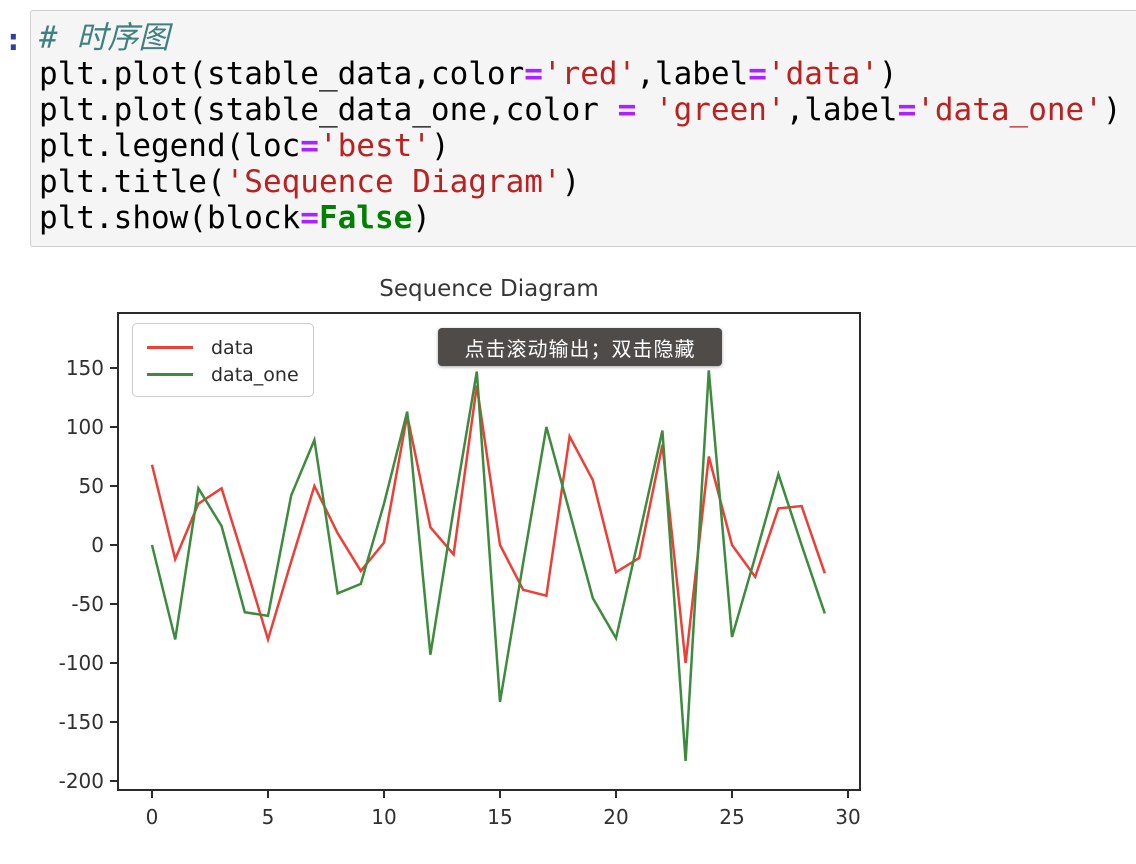  I want to click on code-token-str: 'red', so click(589, 74).